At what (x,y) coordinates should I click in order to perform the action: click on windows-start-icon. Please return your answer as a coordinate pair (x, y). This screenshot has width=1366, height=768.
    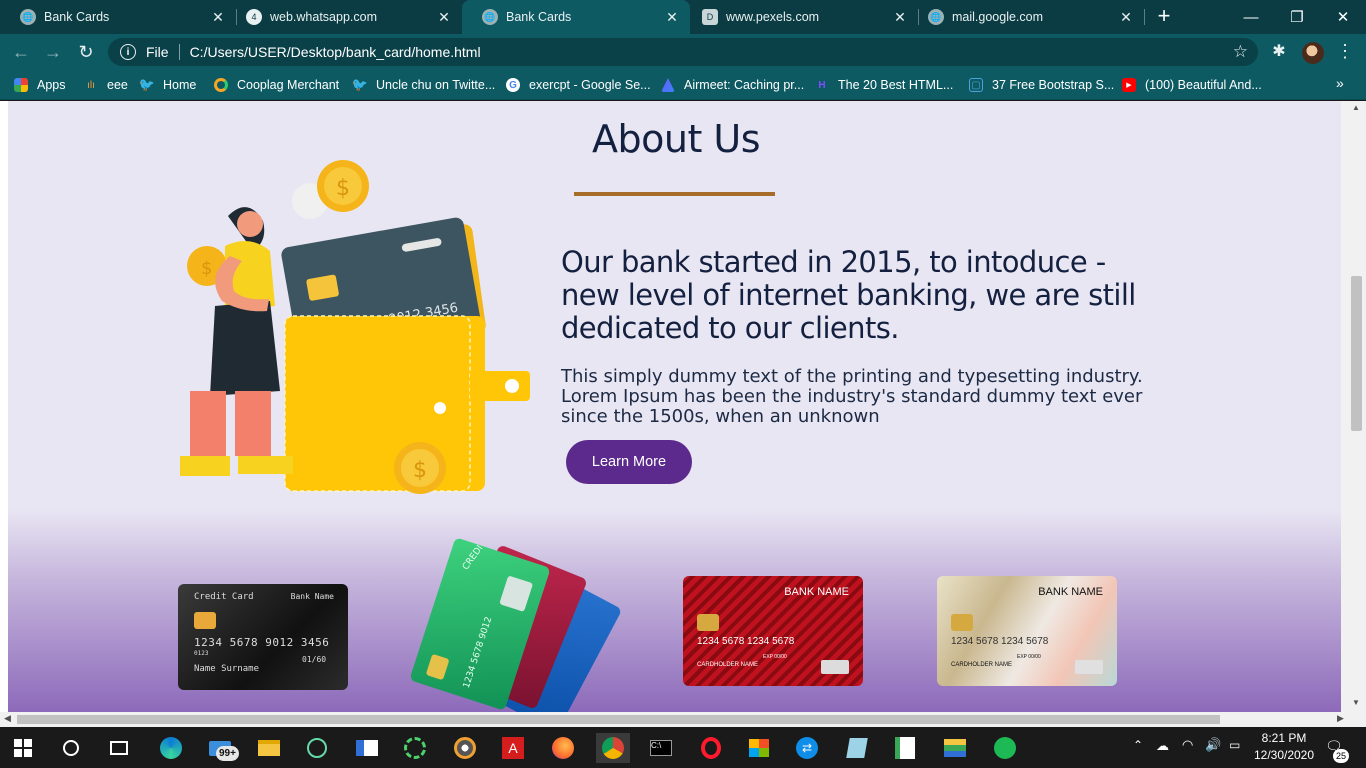
    Looking at the image, I should click on (23, 748).